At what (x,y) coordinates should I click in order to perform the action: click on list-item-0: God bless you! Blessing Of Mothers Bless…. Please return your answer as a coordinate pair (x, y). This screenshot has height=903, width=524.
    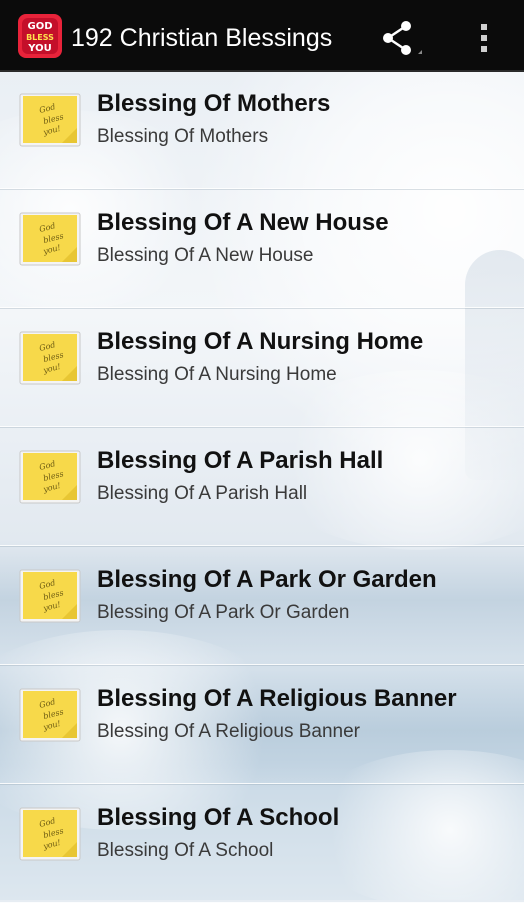
    Looking at the image, I should click on (262, 129).